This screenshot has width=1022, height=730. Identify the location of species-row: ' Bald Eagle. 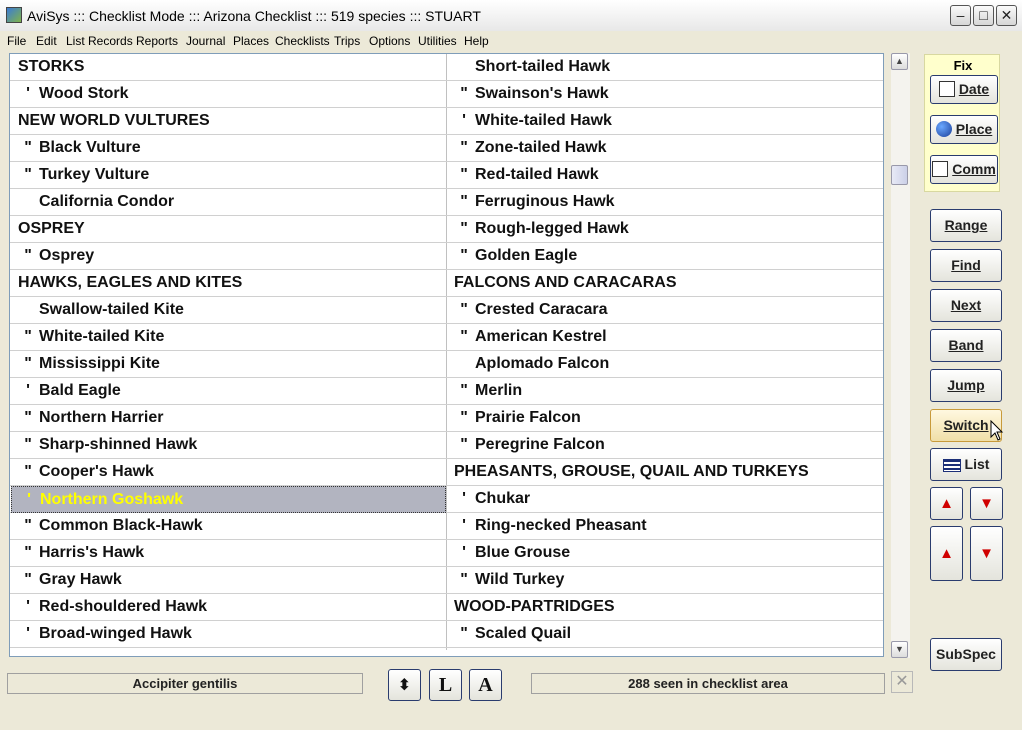
(228, 391).